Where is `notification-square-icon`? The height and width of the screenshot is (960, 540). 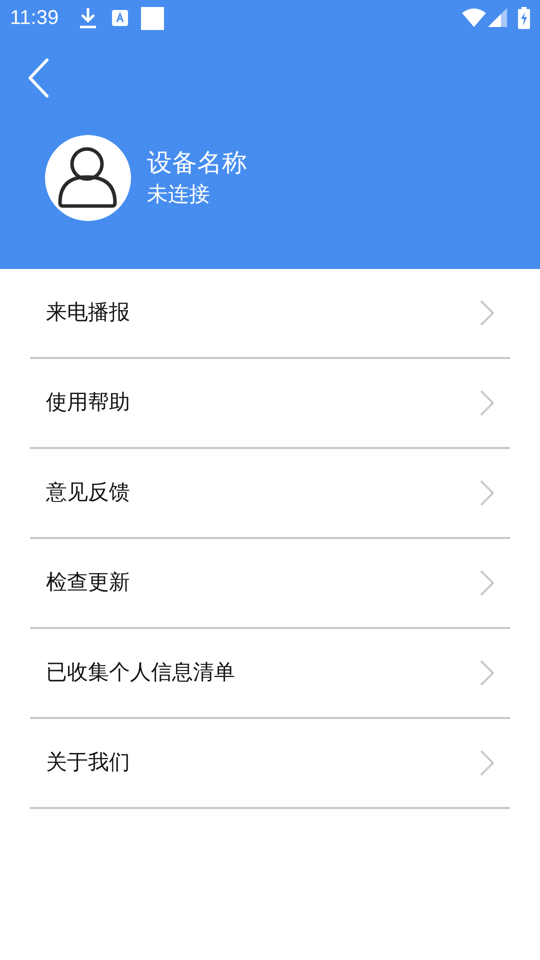
notification-square-icon is located at coordinates (152, 18).